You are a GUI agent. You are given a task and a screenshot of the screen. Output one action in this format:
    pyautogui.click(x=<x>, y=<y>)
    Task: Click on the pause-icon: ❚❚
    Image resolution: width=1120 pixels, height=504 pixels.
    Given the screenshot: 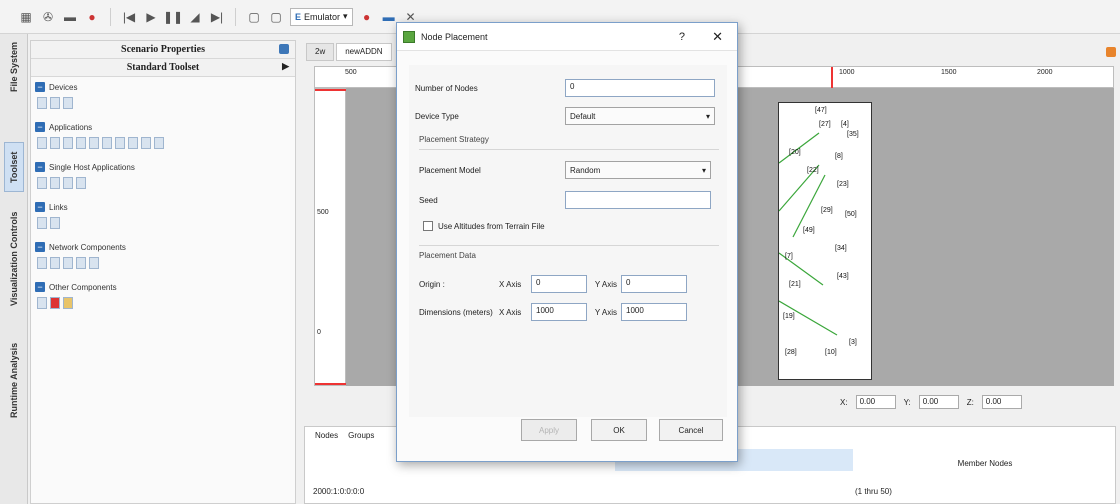 What is the action you would take?
    pyautogui.click(x=173, y=17)
    